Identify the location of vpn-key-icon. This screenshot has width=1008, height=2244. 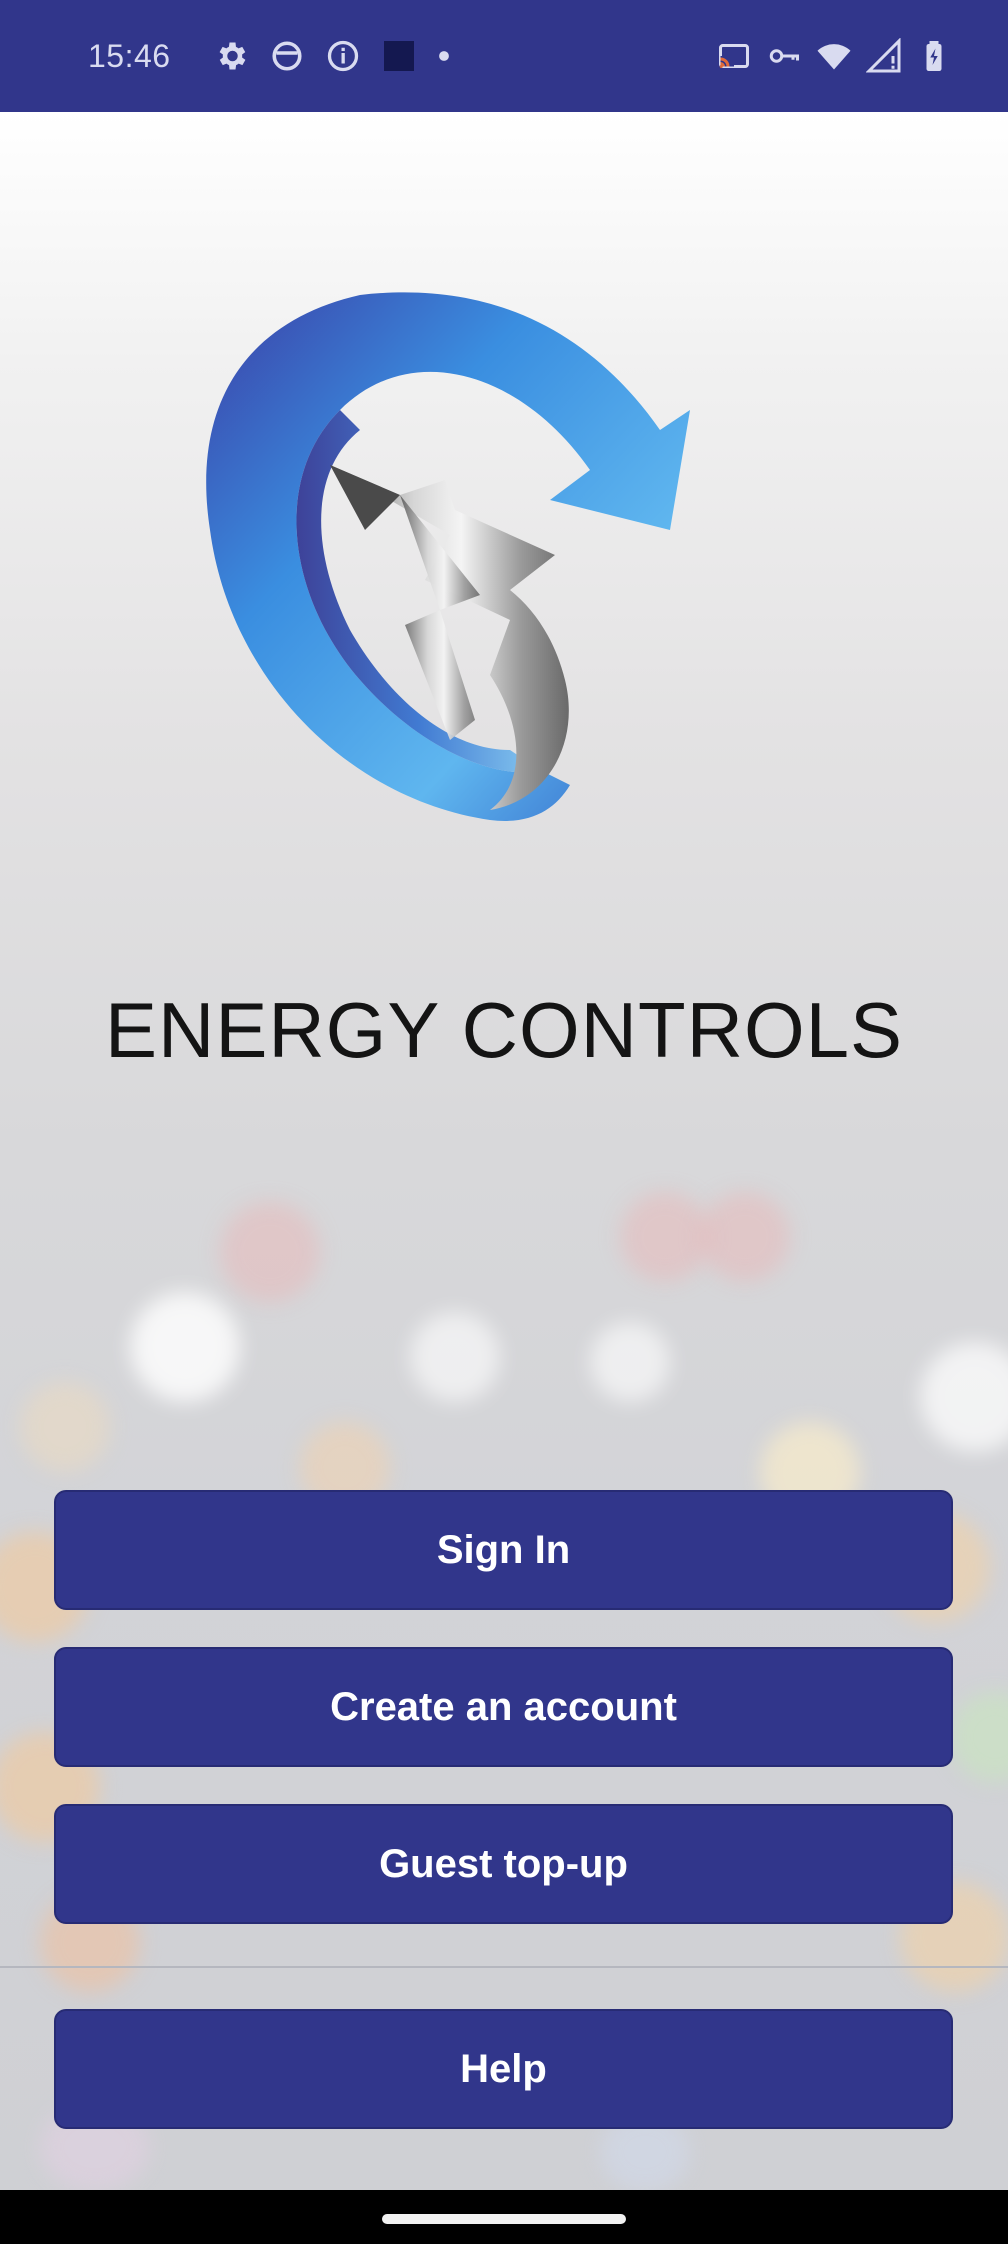
(784, 56).